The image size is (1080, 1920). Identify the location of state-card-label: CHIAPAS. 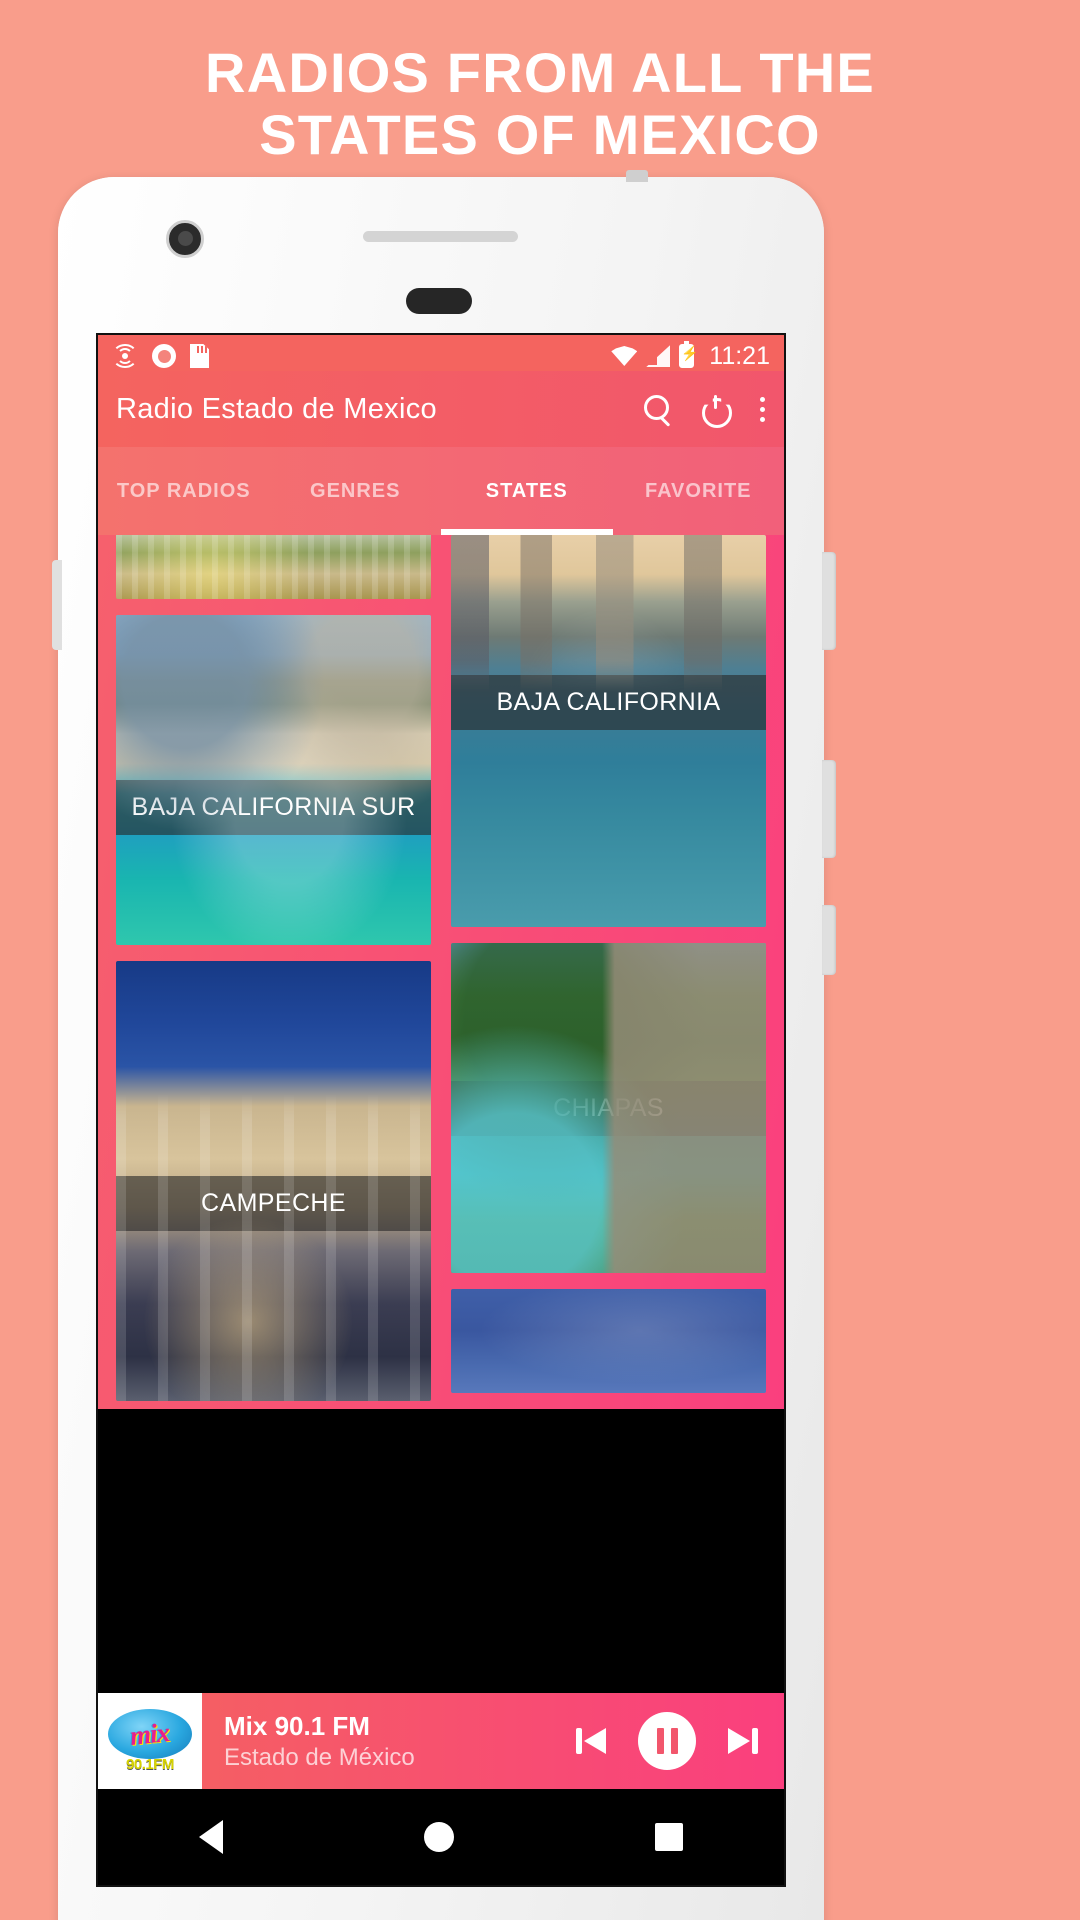
(608, 1108).